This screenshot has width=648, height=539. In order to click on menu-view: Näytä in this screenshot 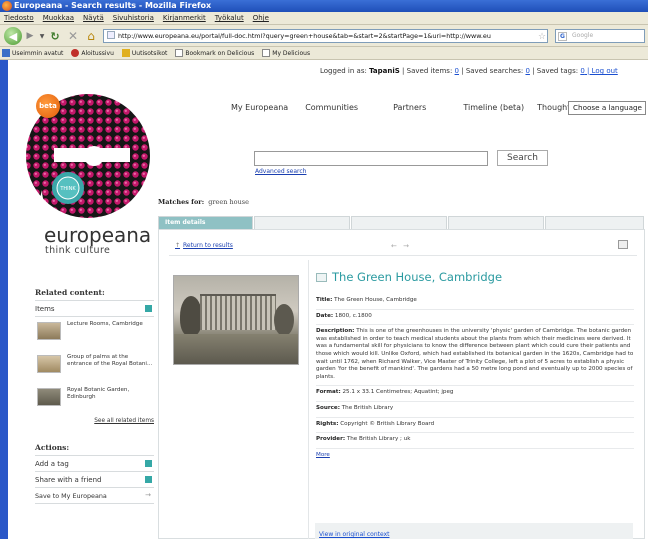, I will do `click(93, 18)`.